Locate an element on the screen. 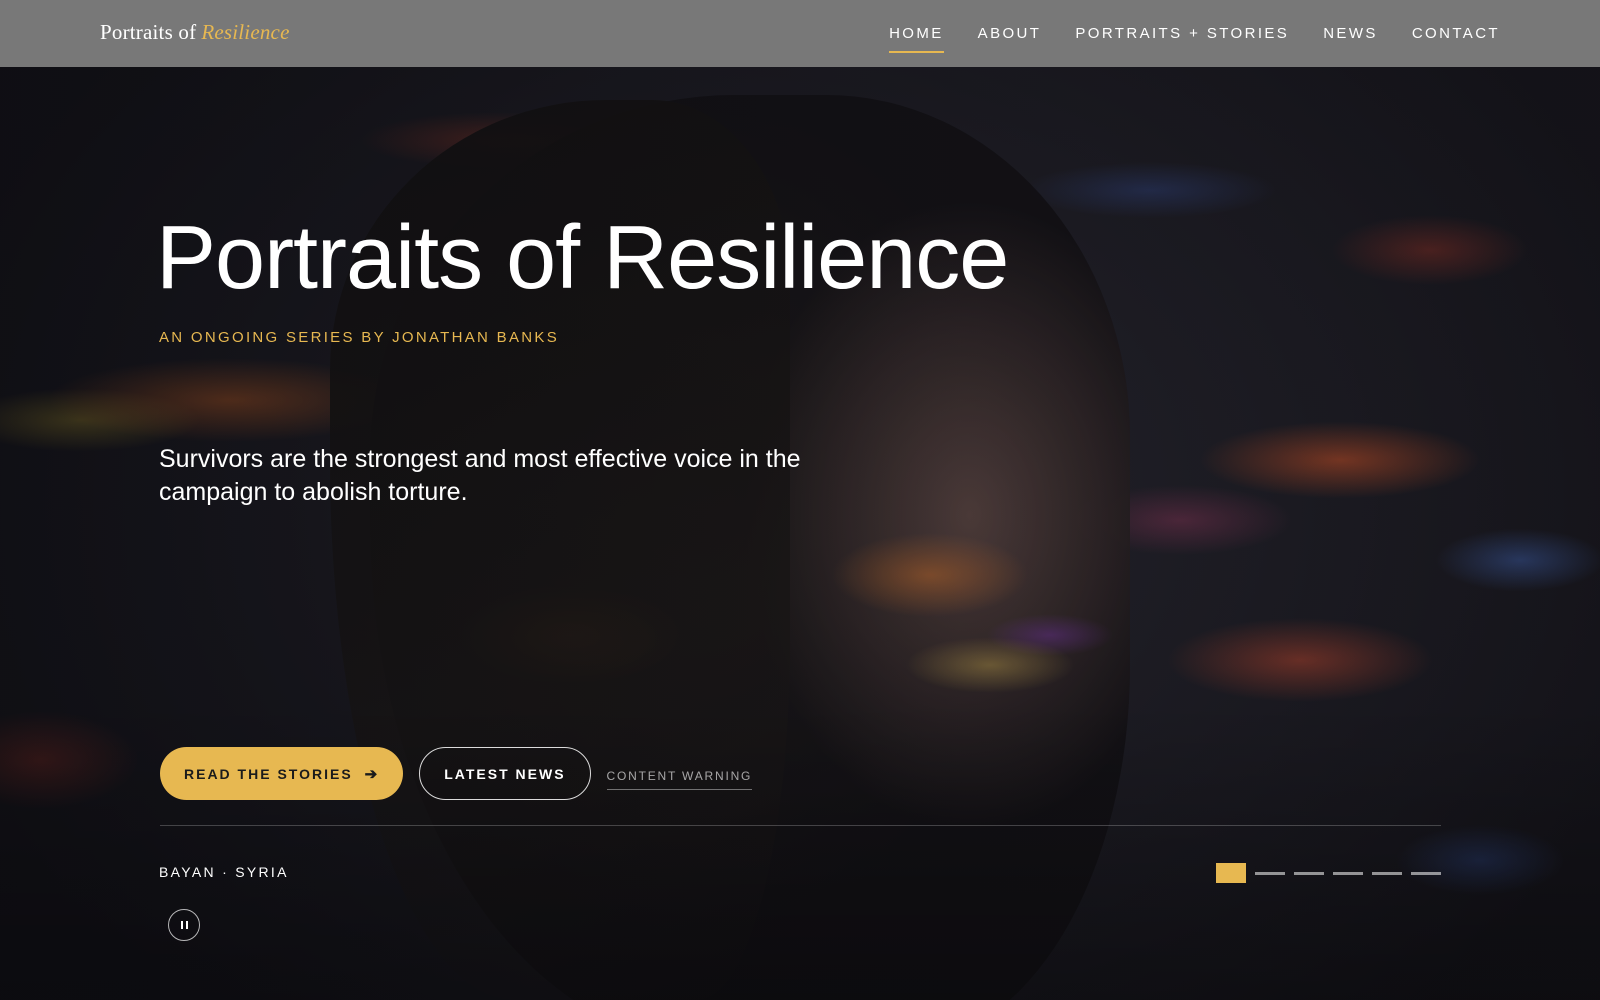  slide-caption: BAYAN · SYRIA is located at coordinates (224, 872).